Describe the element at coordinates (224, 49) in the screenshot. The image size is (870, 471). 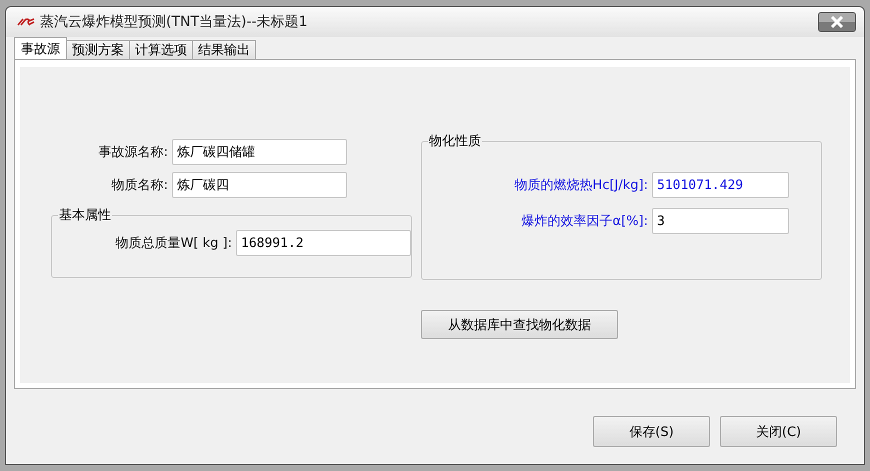
I see `tab: 结果输出` at that location.